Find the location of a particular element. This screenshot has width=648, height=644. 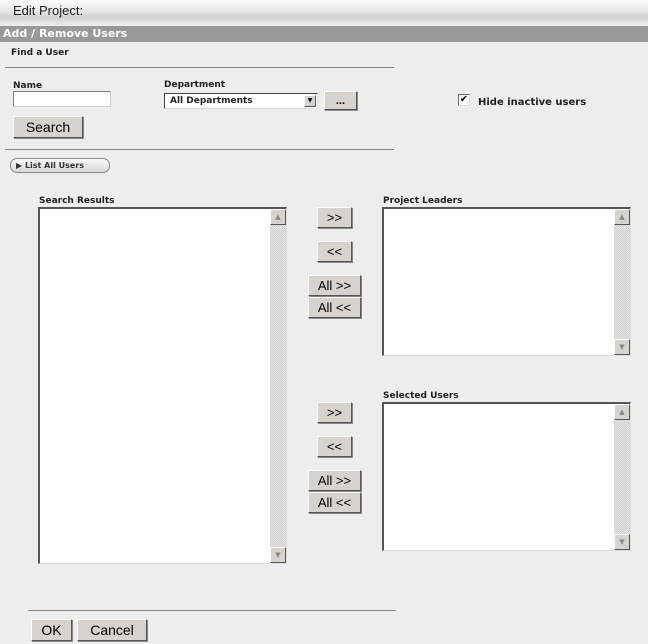

section-header: Add / Remove Users is located at coordinates (324, 34).